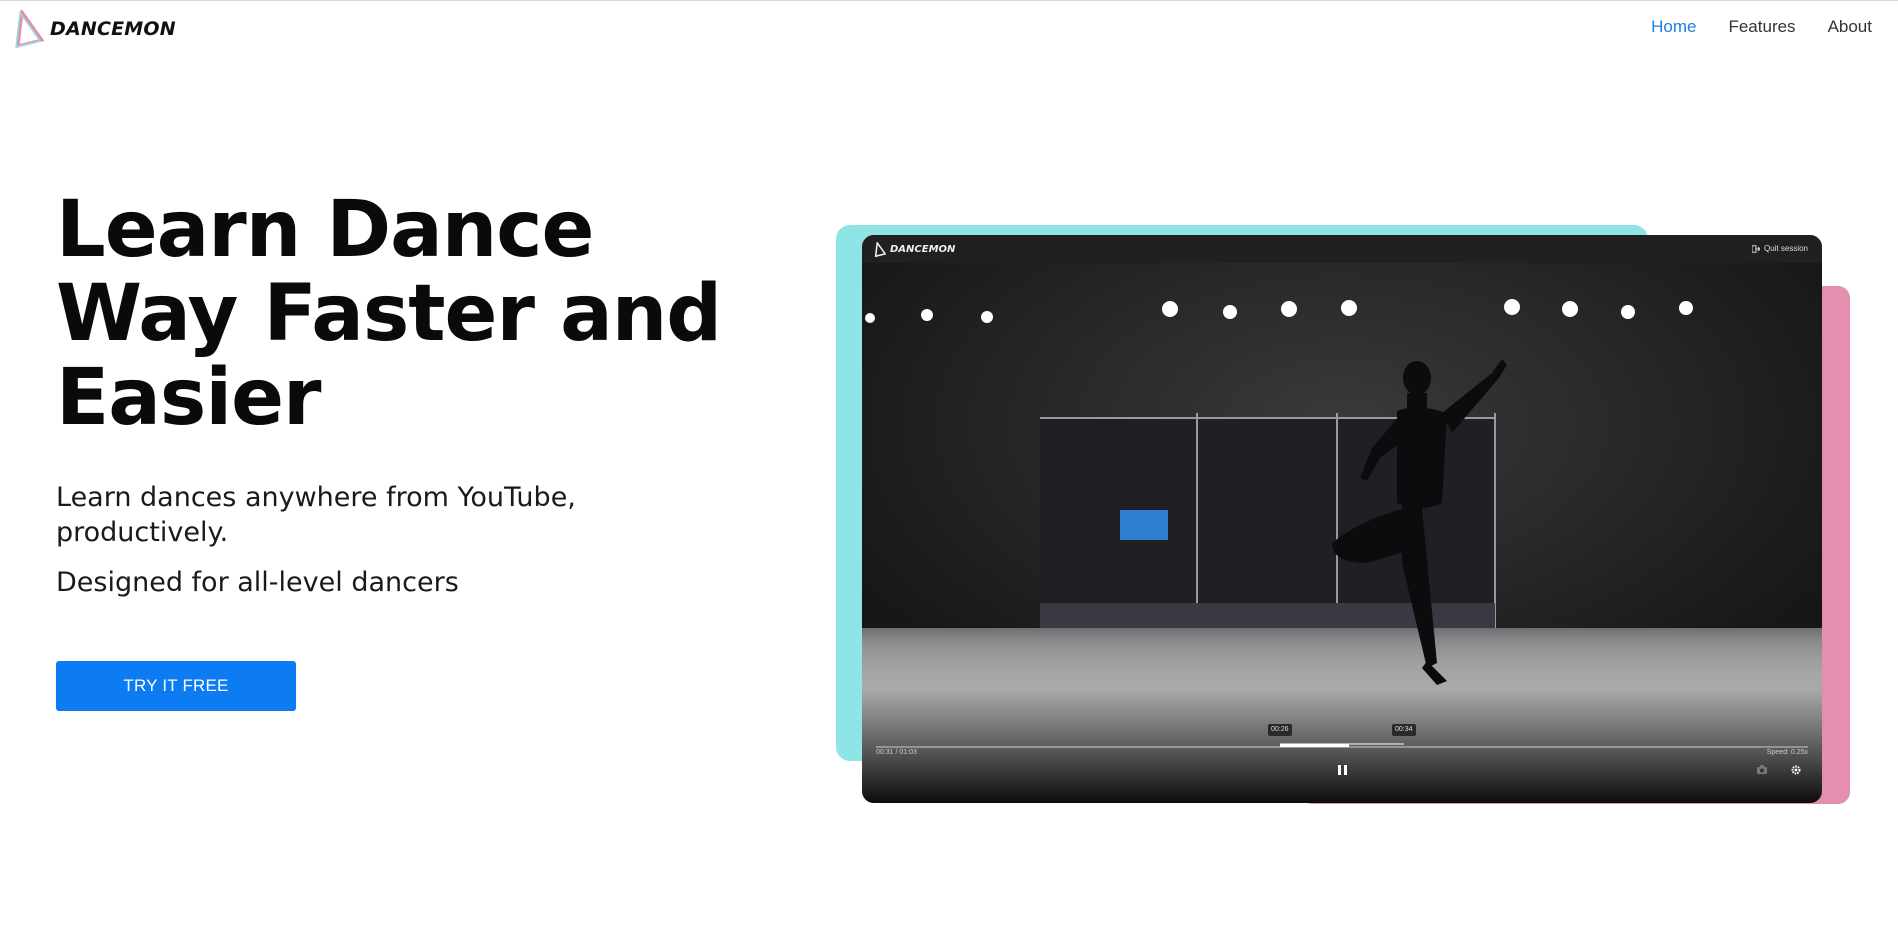  I want to click on brand-logo: DANCEMON, so click(95, 29).